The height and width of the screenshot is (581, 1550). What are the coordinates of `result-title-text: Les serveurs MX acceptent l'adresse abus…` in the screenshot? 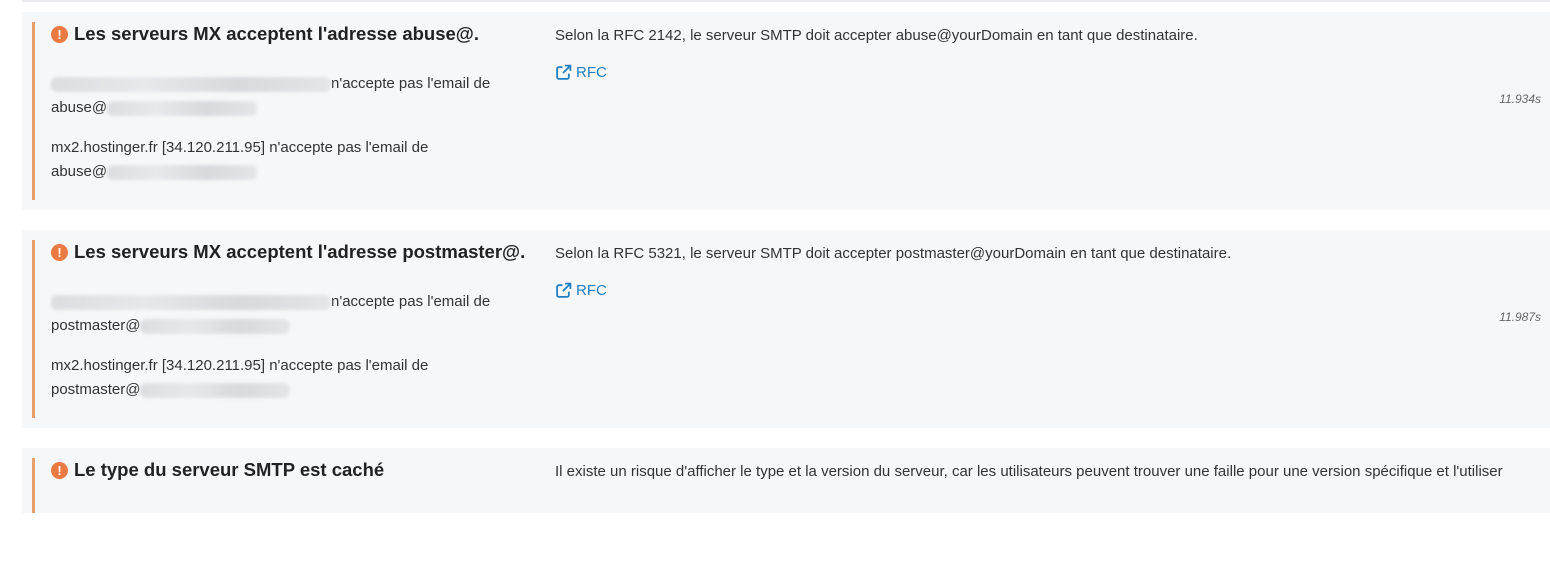 It's located at (276, 33).